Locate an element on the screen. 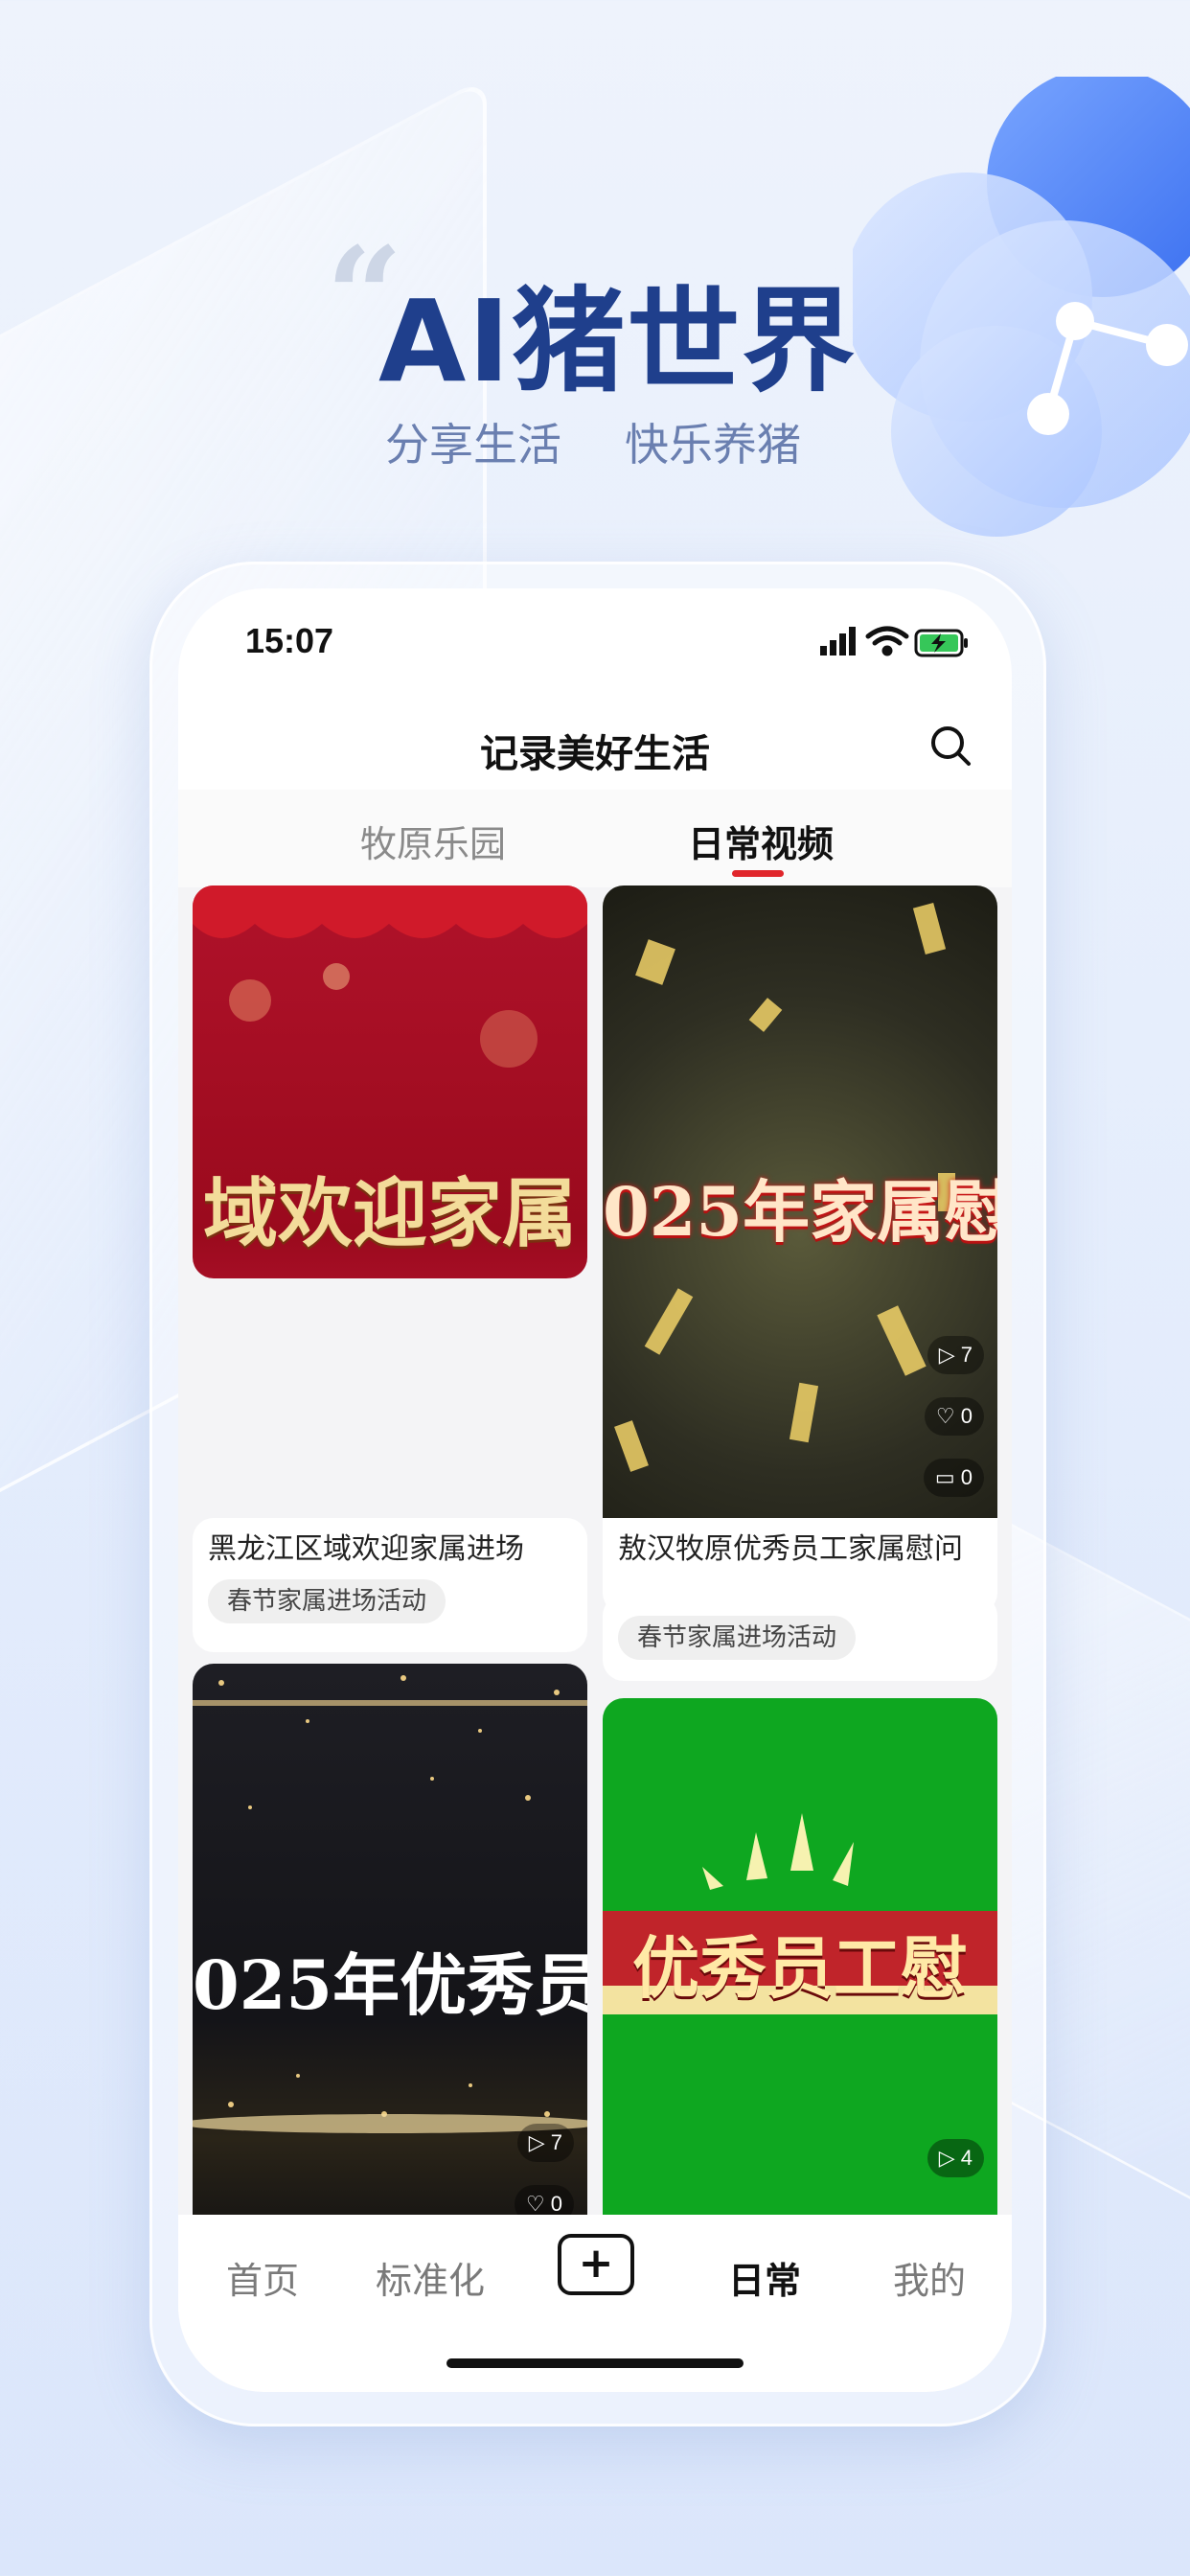 Image resolution: width=1190 pixels, height=2576 pixels. status-icons is located at coordinates (894, 642).